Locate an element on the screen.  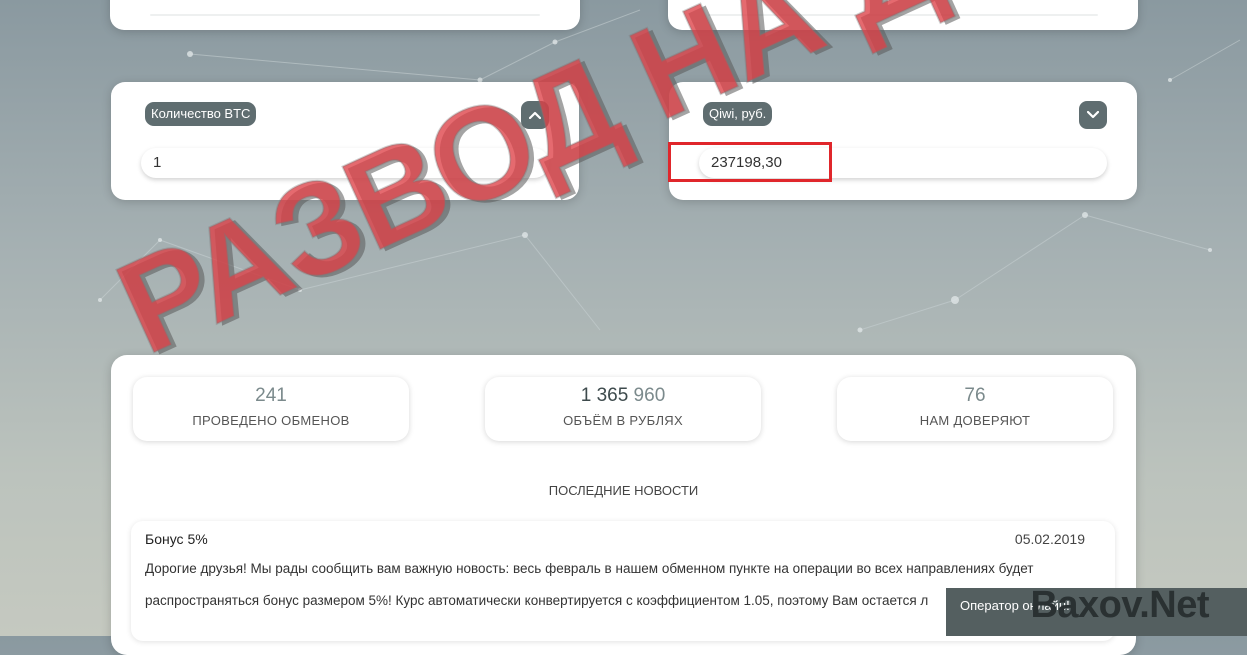
news-title: Бонус 5% is located at coordinates (176, 539).